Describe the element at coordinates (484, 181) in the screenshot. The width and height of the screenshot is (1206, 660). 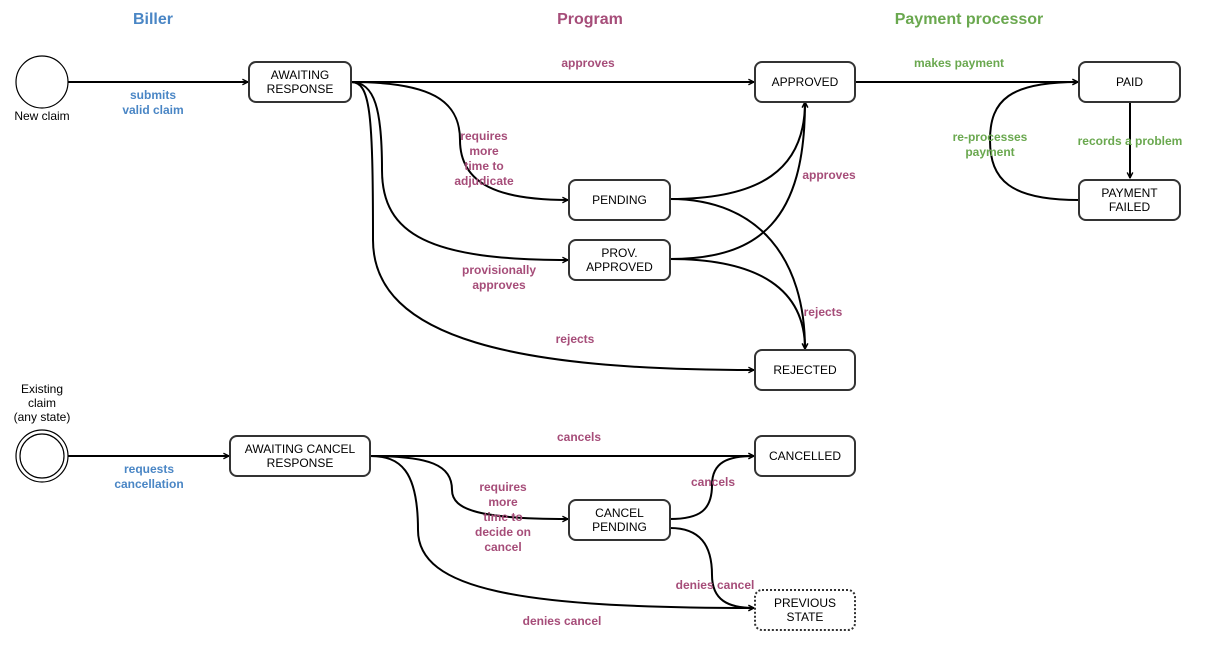
I see `text-line: adjudicate` at that location.